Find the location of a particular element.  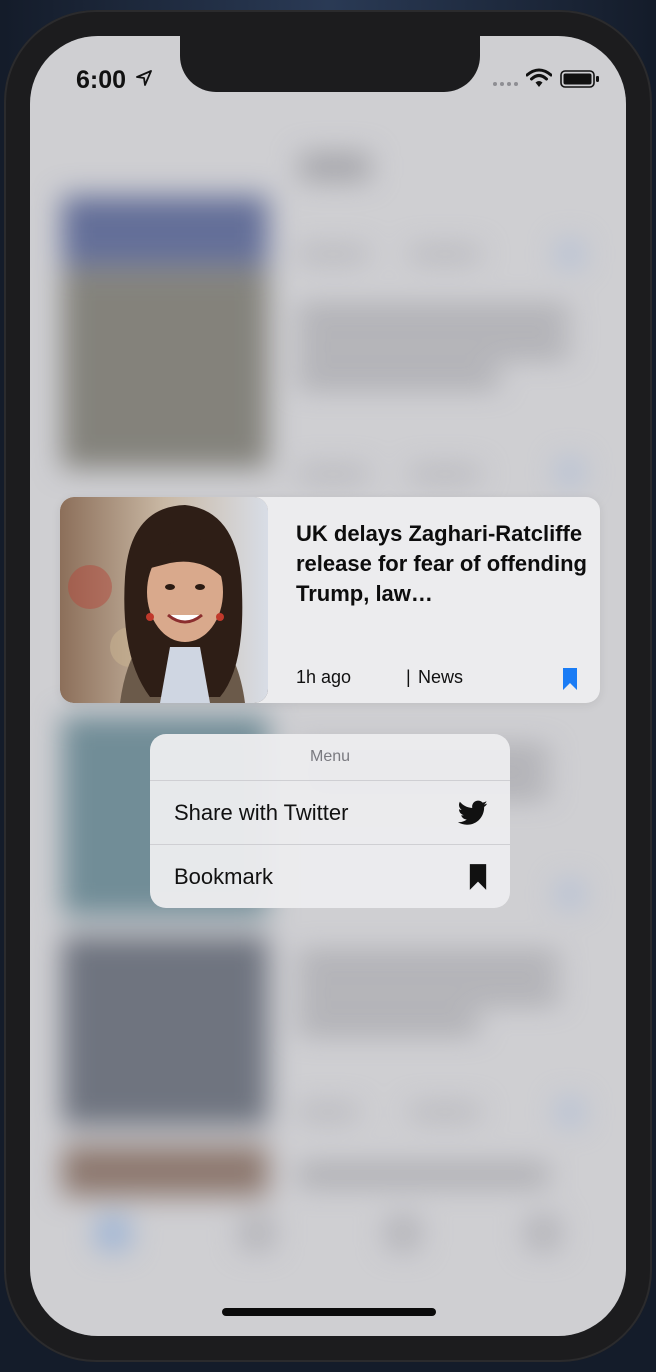

menu-header: Menu is located at coordinates (330, 757).